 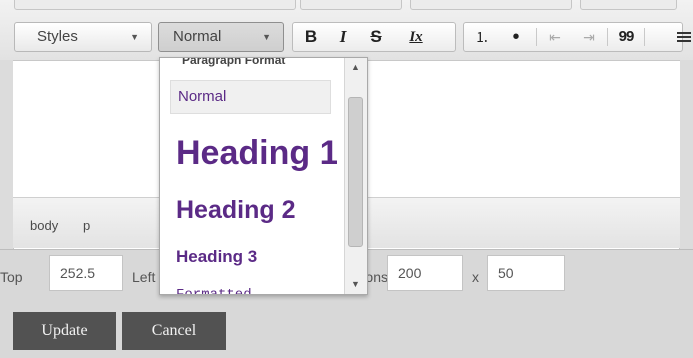 What do you see at coordinates (64, 331) in the screenshot?
I see `update-button: Update` at bounding box center [64, 331].